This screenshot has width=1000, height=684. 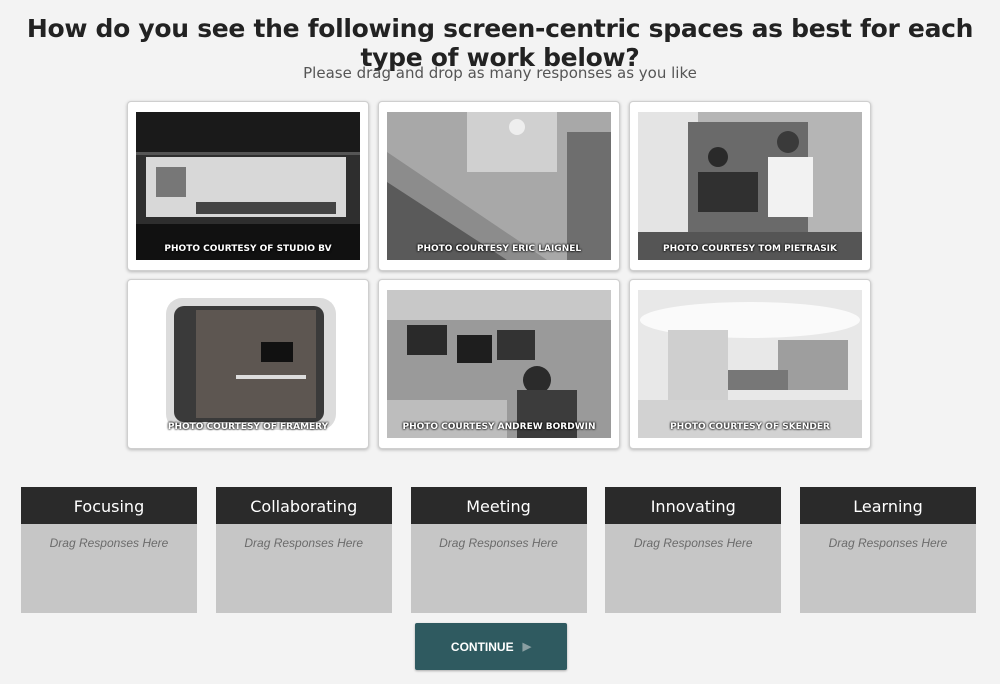 I want to click on zone-header: Meeting, so click(x=498, y=505).